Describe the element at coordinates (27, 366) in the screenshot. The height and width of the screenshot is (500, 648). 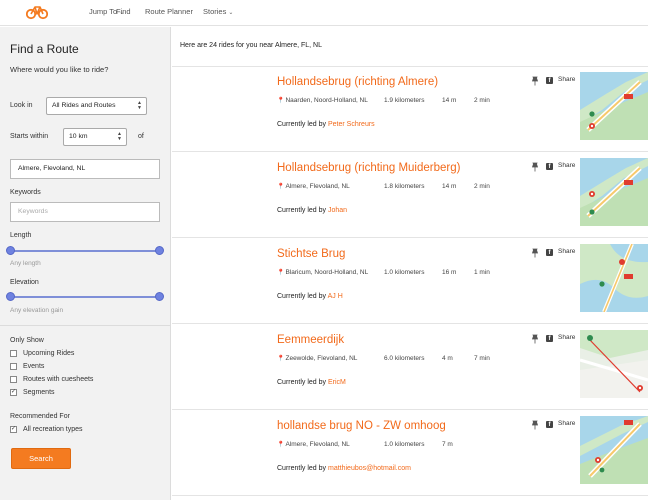
I see `only-show-events: Events` at that location.